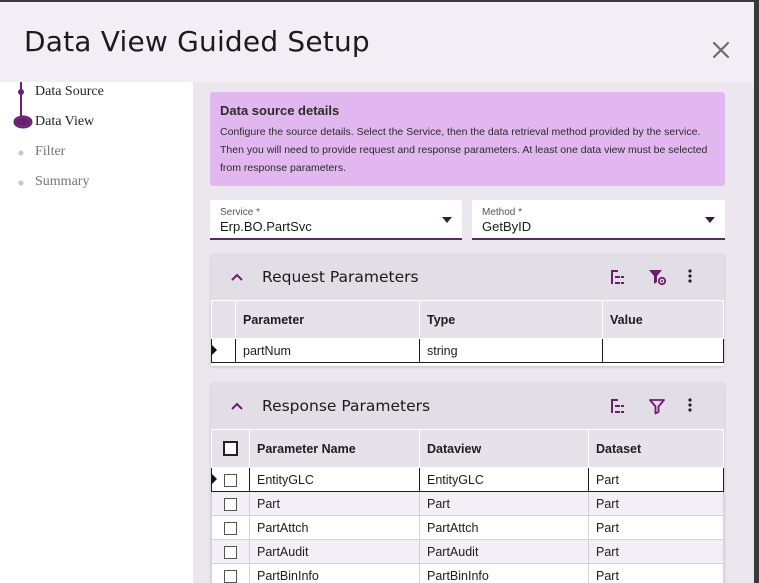 The width and height of the screenshot is (759, 583). What do you see at coordinates (504, 573) in the screenshot?
I see `cell-dataview: PartBinInfo` at bounding box center [504, 573].